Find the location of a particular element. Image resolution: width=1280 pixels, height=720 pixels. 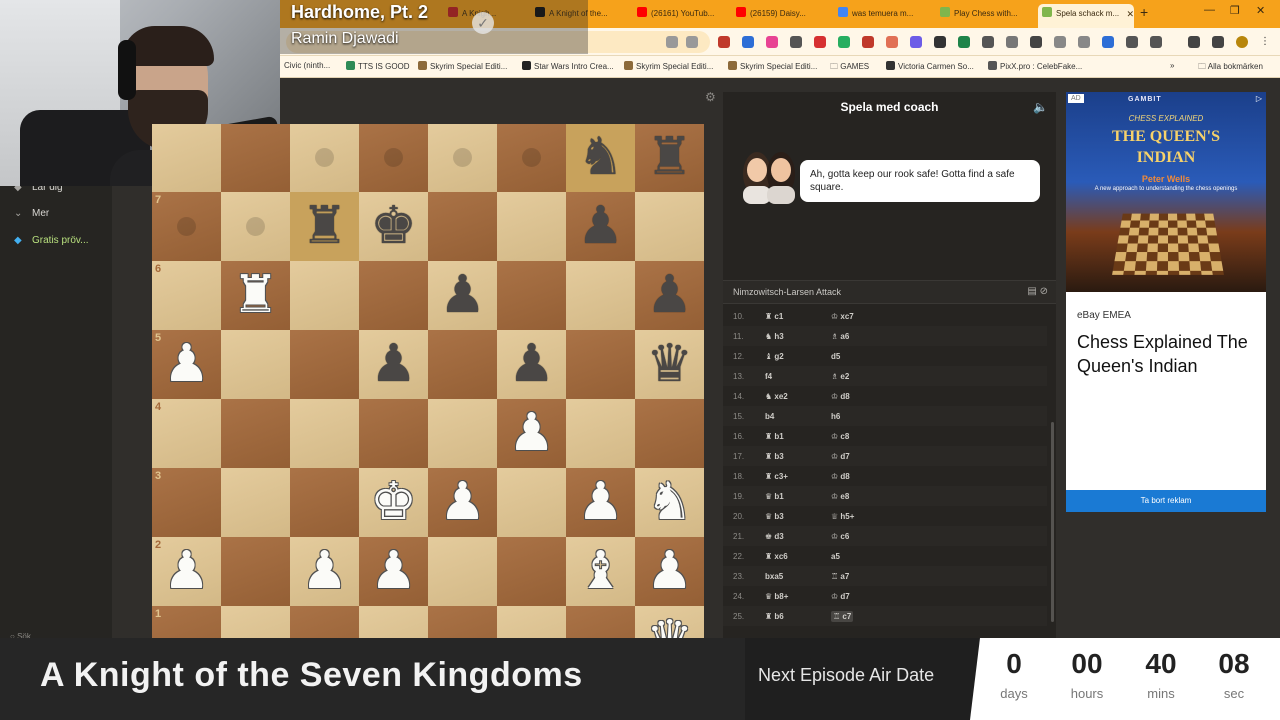

board-square: ♛ is located at coordinates (669, 364).